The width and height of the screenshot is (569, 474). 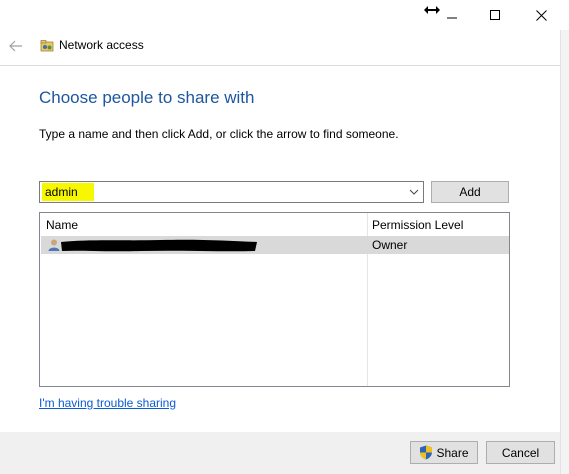 I want to click on back-arrow-icon, so click(x=16, y=46).